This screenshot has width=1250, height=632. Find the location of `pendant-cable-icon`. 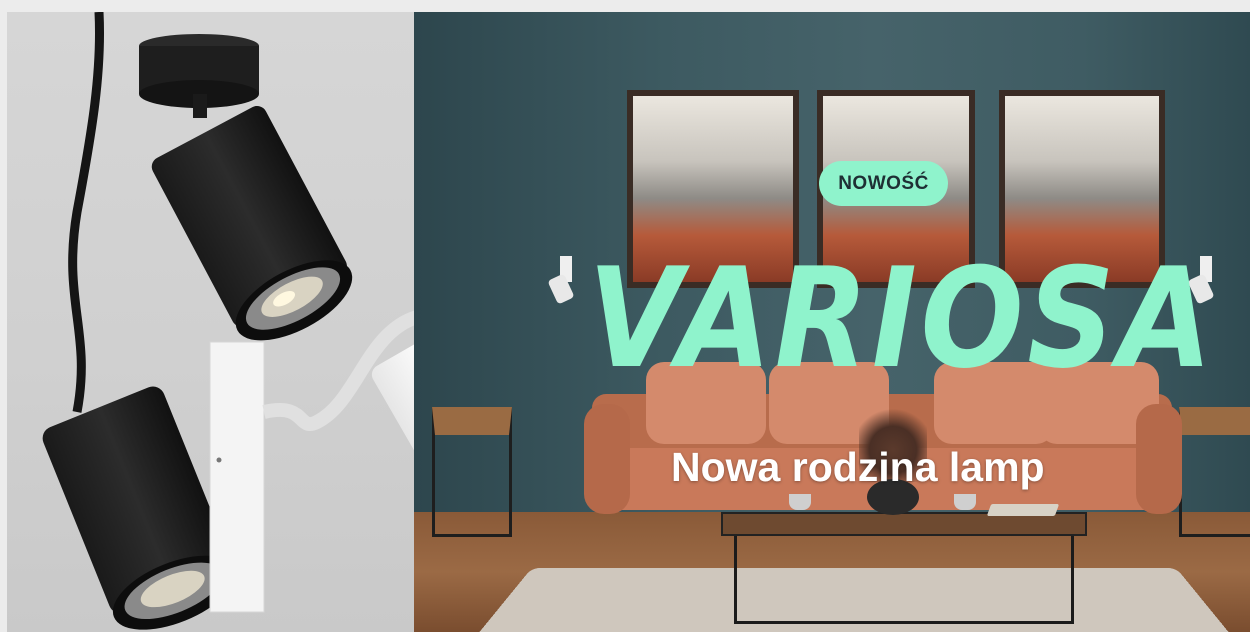

pendant-cable-icon is located at coordinates (86, 212).